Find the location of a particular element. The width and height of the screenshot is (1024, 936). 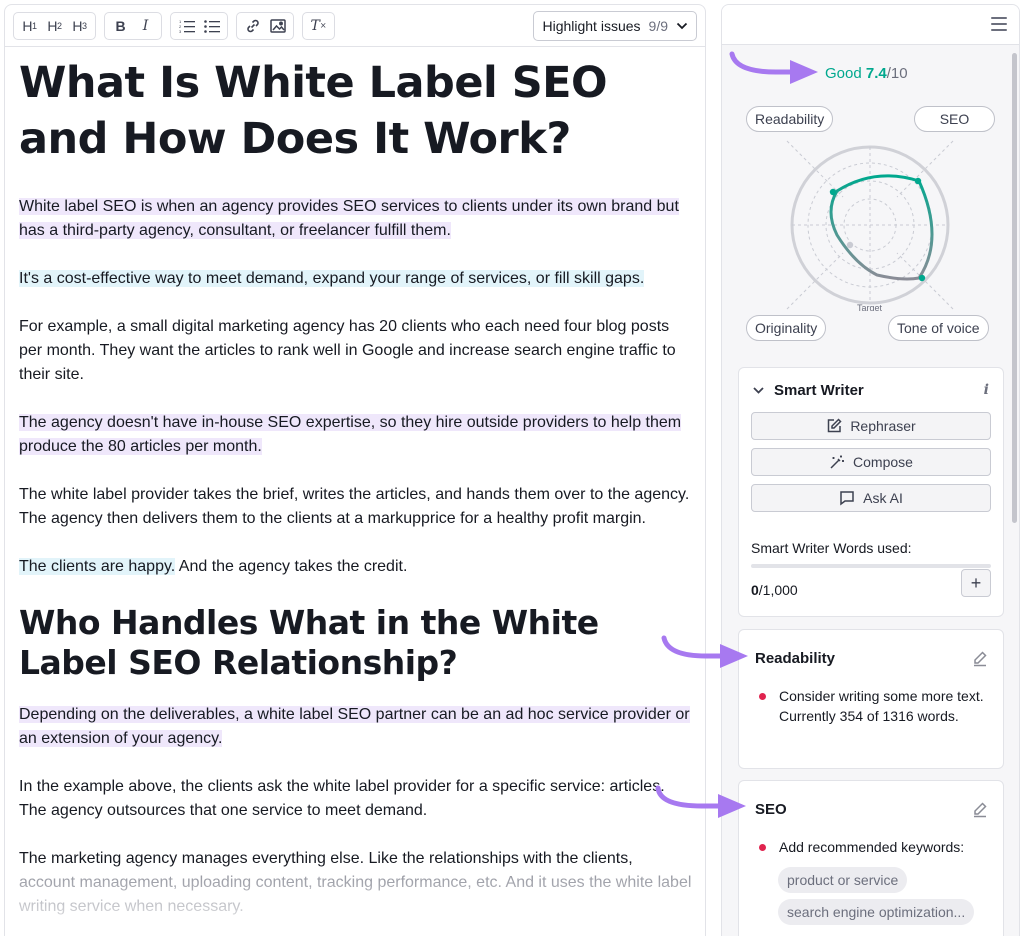

paragraph-text: And the agency takes the credit. is located at coordinates (291, 566).